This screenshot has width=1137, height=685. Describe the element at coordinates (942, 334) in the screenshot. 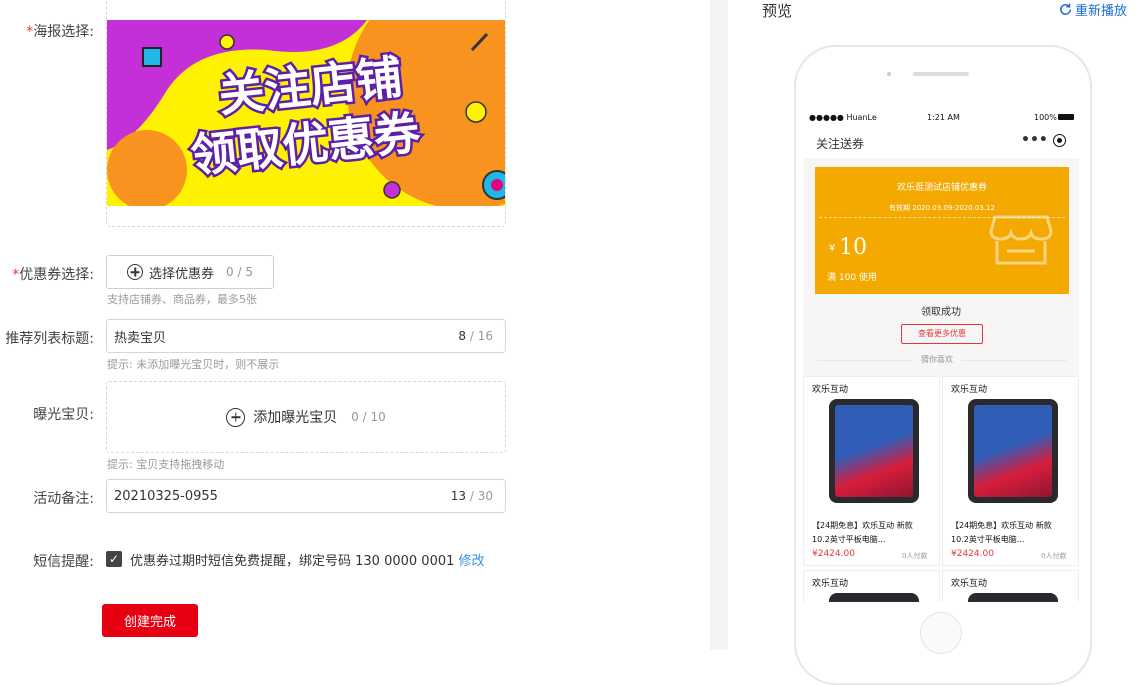

I see `view-more-button: 查看更多优惠` at that location.